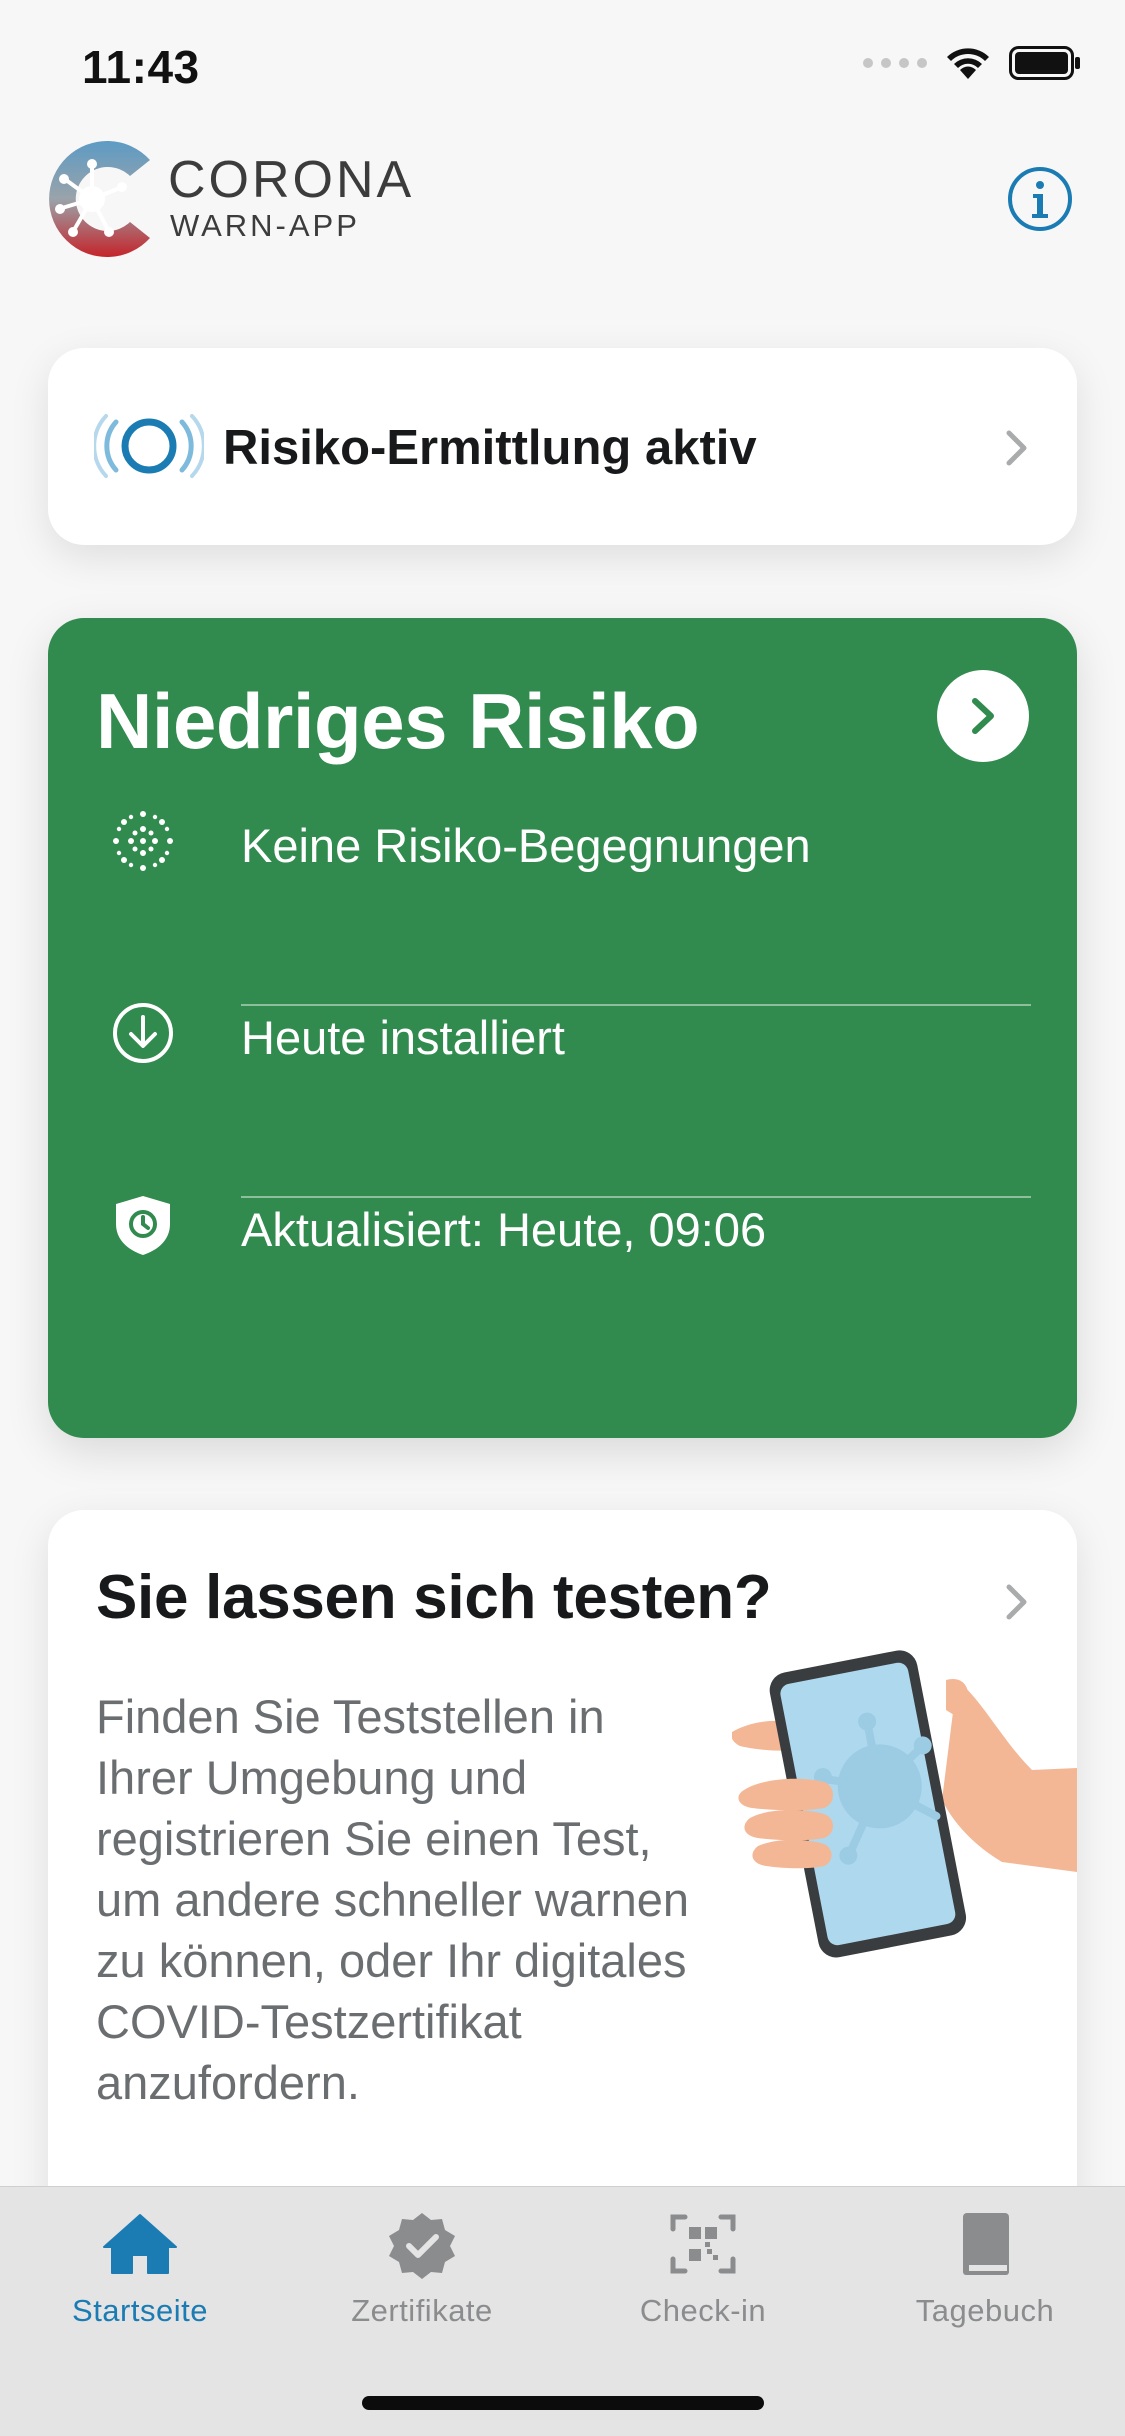 The width and height of the screenshot is (1125, 2436). What do you see at coordinates (140, 2244) in the screenshot?
I see `home-icon` at bounding box center [140, 2244].